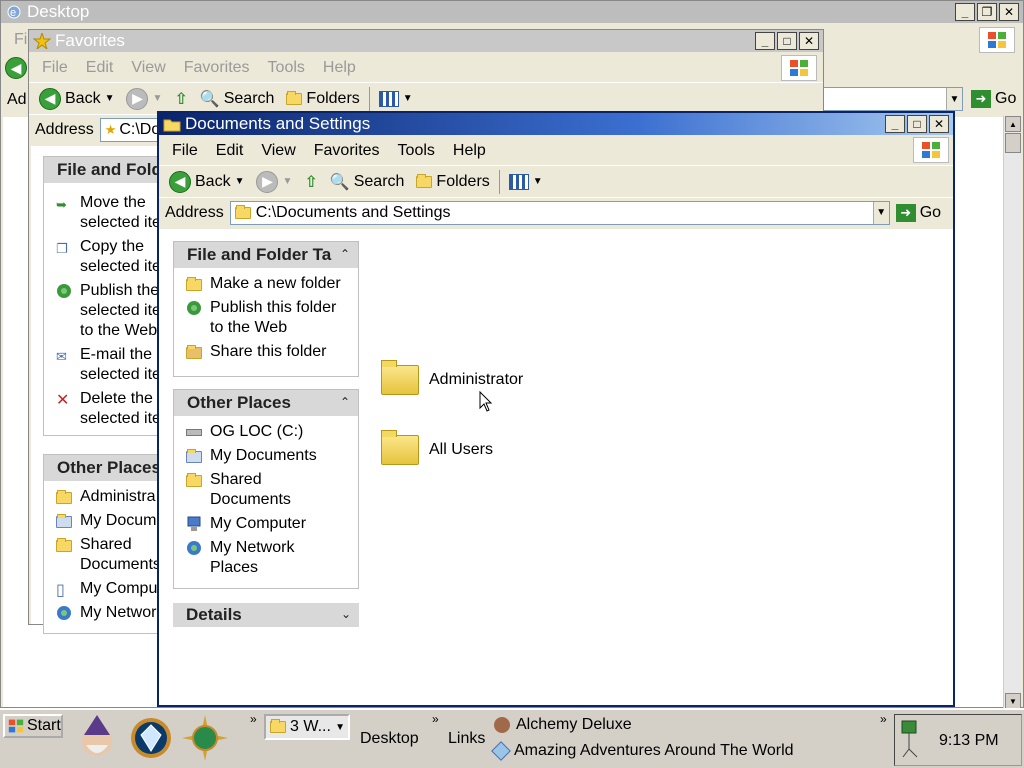  I want to click on wizard-icon, so click(97, 738).